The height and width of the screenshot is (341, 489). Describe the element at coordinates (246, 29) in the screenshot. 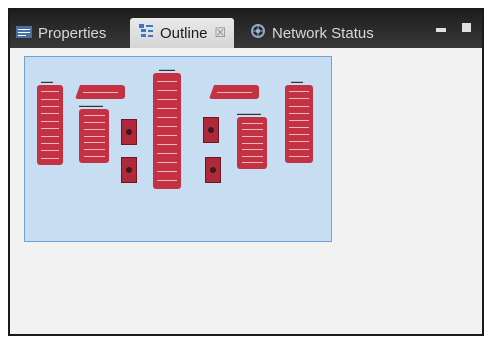

I see `view-tab-bar: Properties Outline ☒ Network Status` at that location.